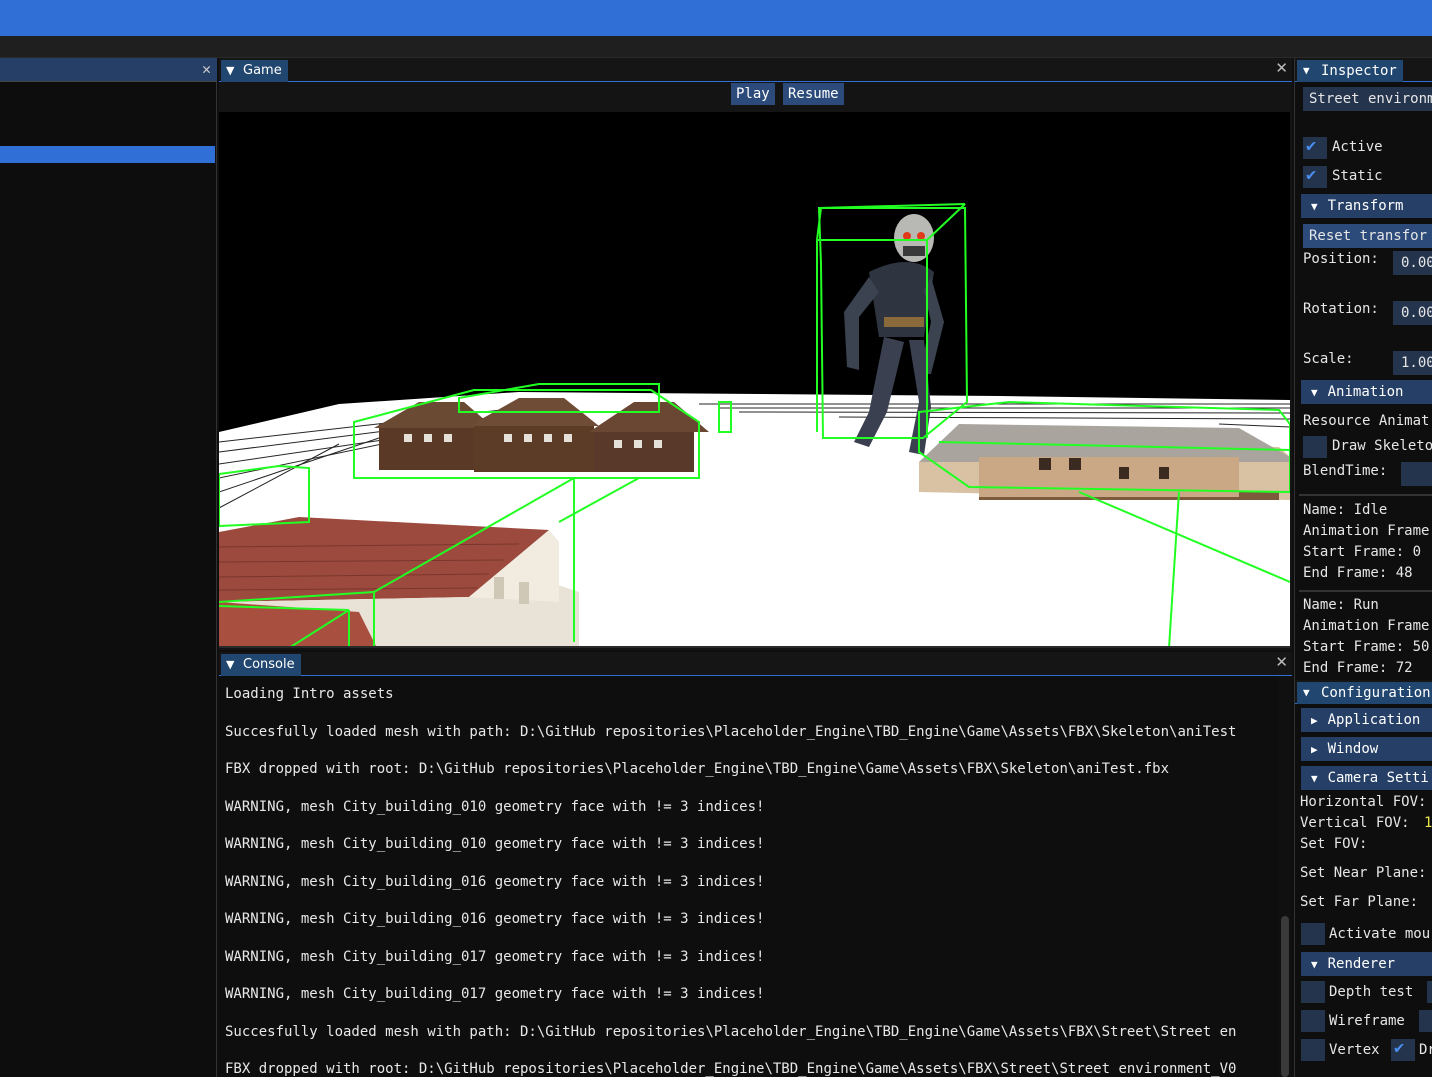 This screenshot has height=1077, width=1432. Describe the element at coordinates (1345, 471) in the screenshot. I see `blend-time-label: BlendTime:` at that location.